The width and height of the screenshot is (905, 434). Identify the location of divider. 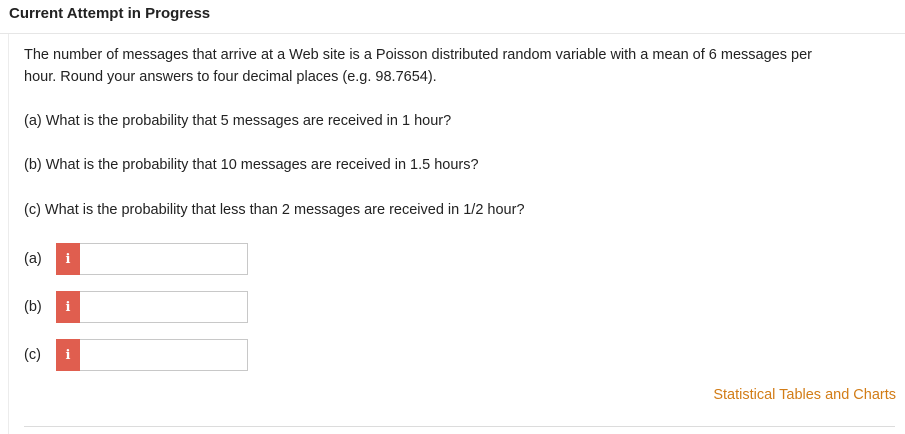
(459, 426).